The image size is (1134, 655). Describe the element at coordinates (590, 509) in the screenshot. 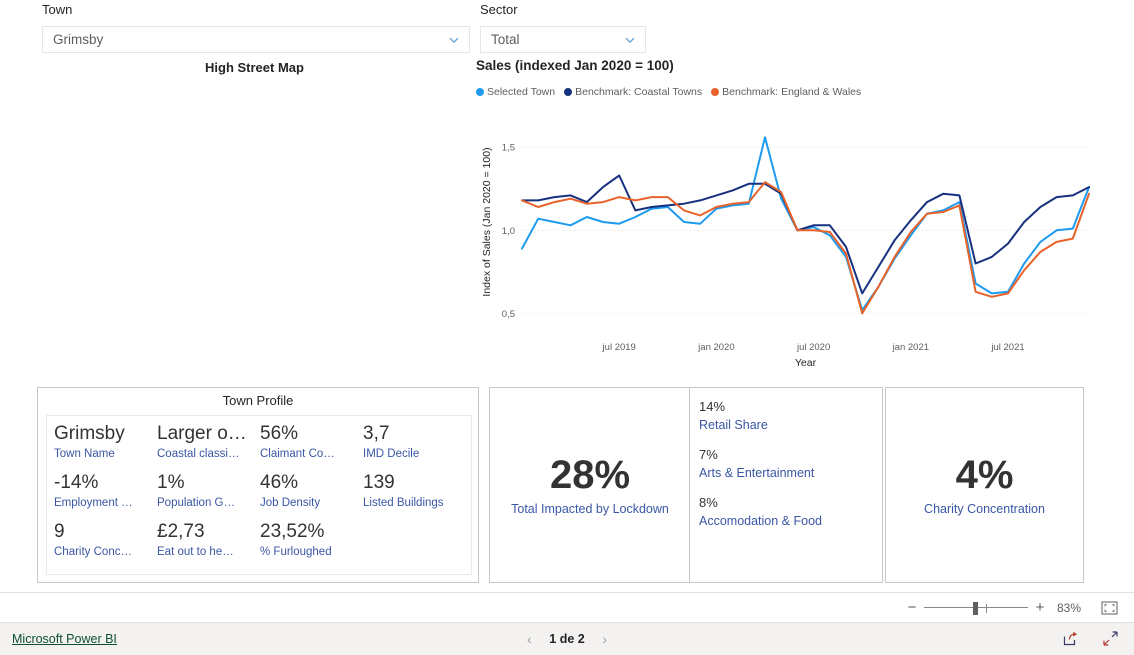

I see `kpi-label: Total Impacted by Lockdown` at that location.